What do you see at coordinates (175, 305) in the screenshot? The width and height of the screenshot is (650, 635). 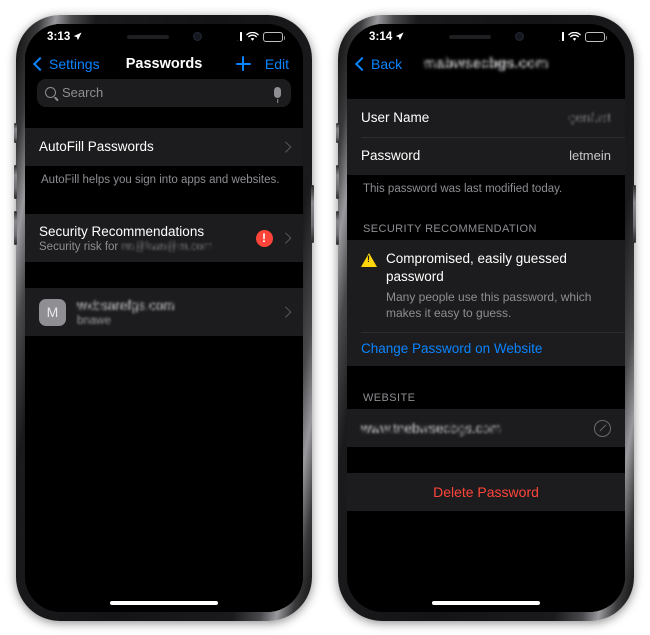 I see `redacted-account-site: wxbsarefgs.com` at bounding box center [175, 305].